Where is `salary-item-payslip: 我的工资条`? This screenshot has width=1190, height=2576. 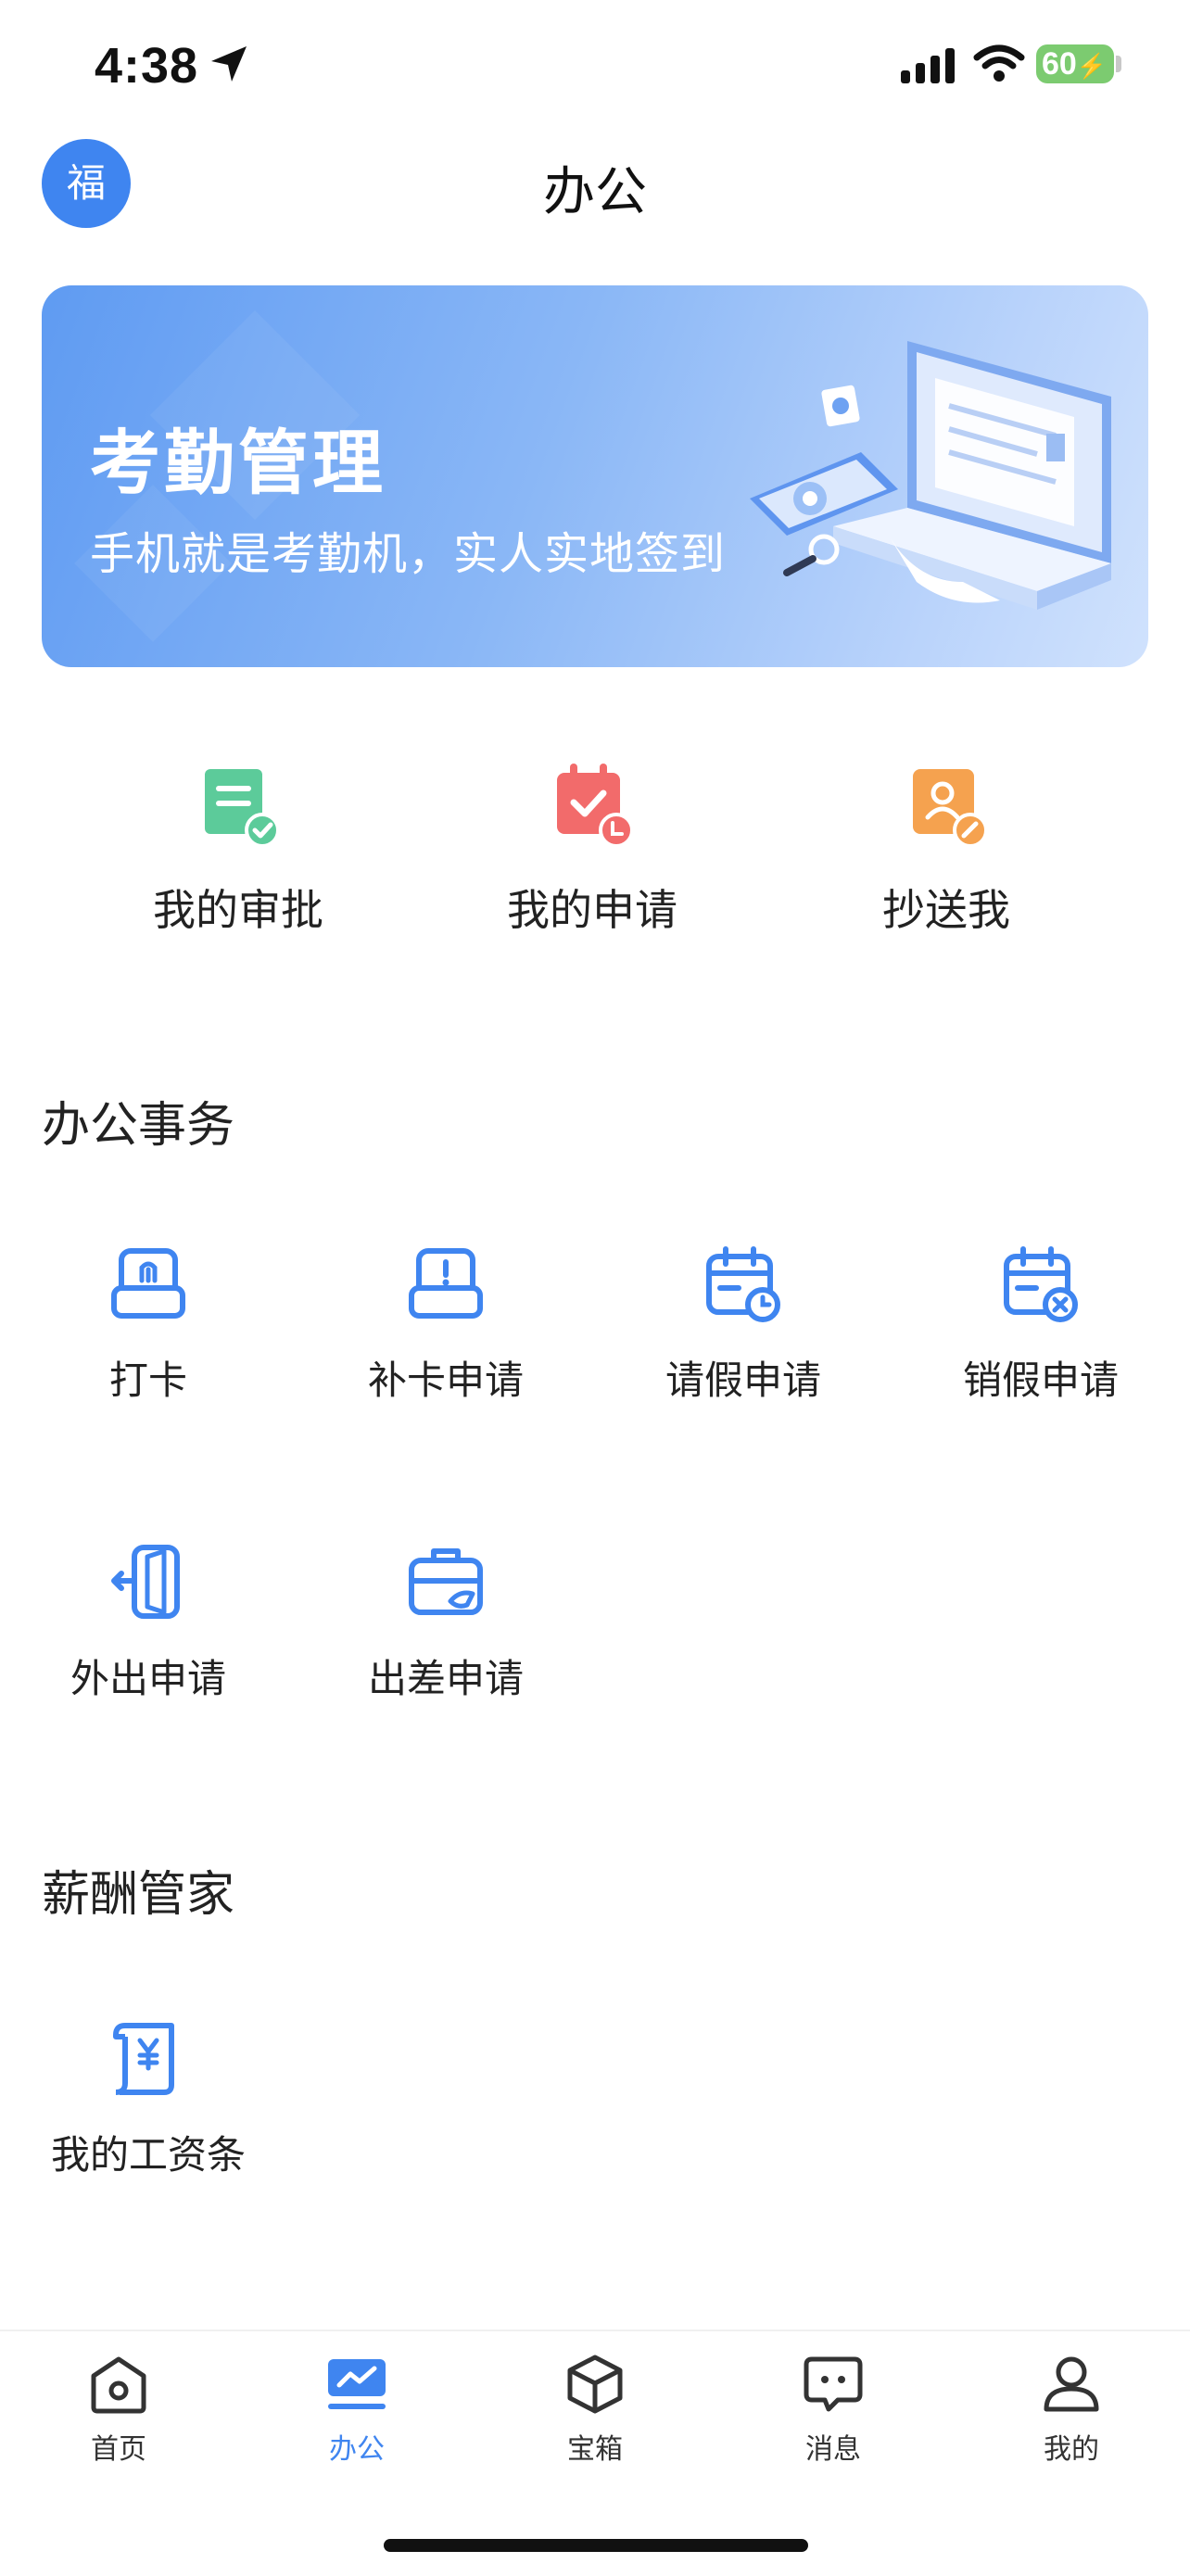 salary-item-payslip: 我的工资条 is located at coordinates (148, 2098).